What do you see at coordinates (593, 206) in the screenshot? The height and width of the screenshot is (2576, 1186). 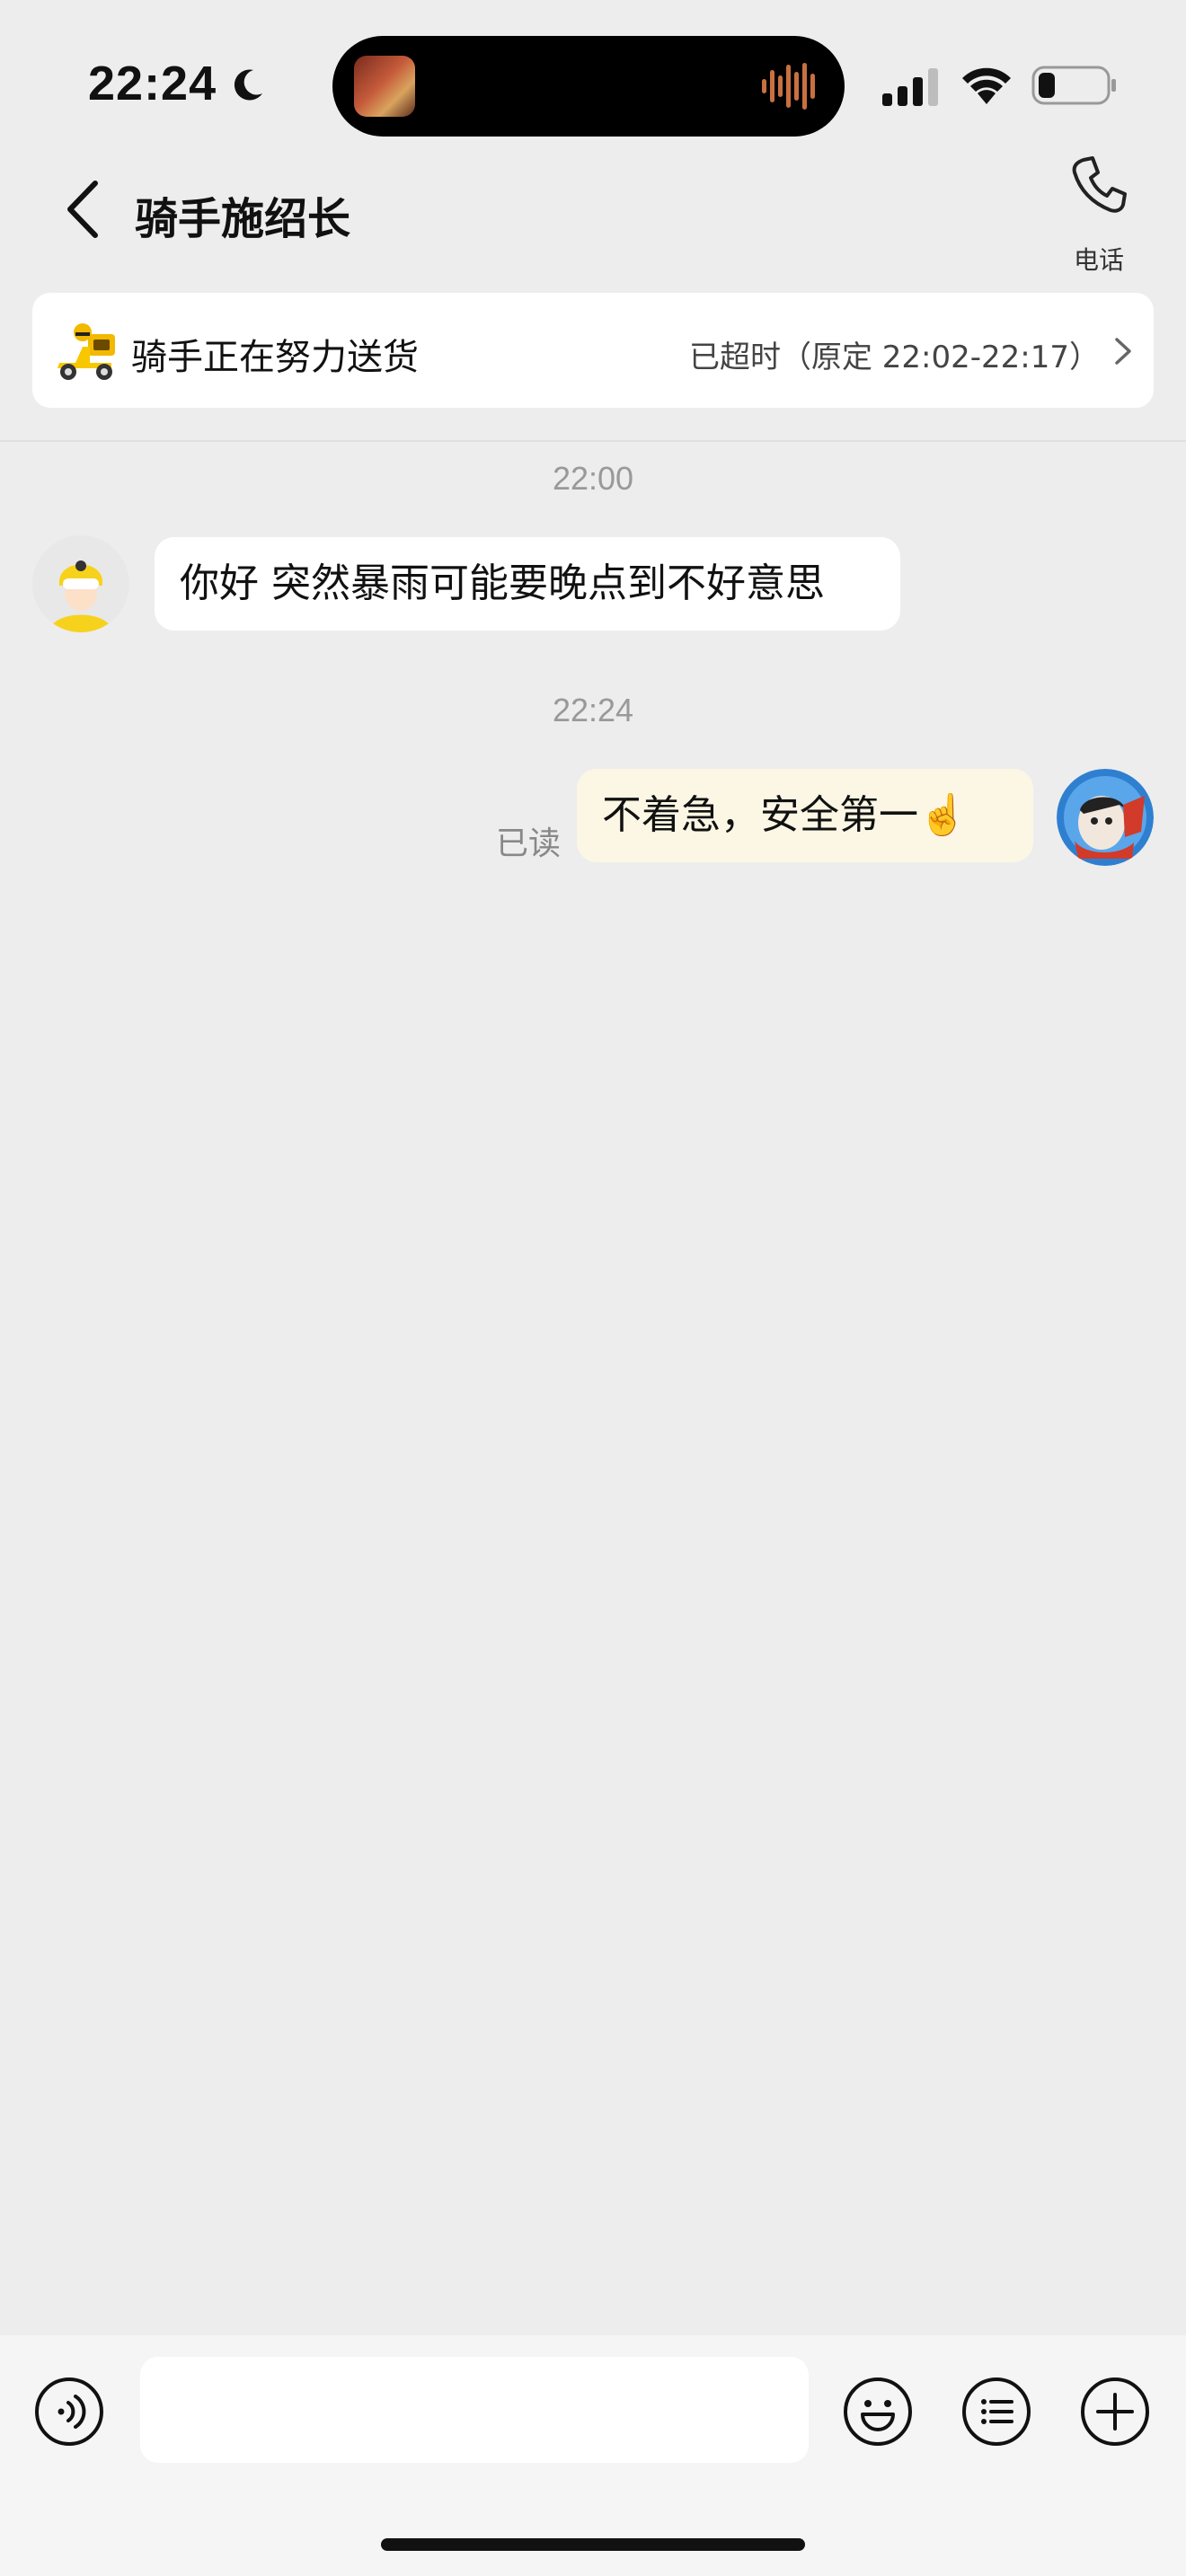 I see `chat-header: 骑手施绍长 电话` at bounding box center [593, 206].